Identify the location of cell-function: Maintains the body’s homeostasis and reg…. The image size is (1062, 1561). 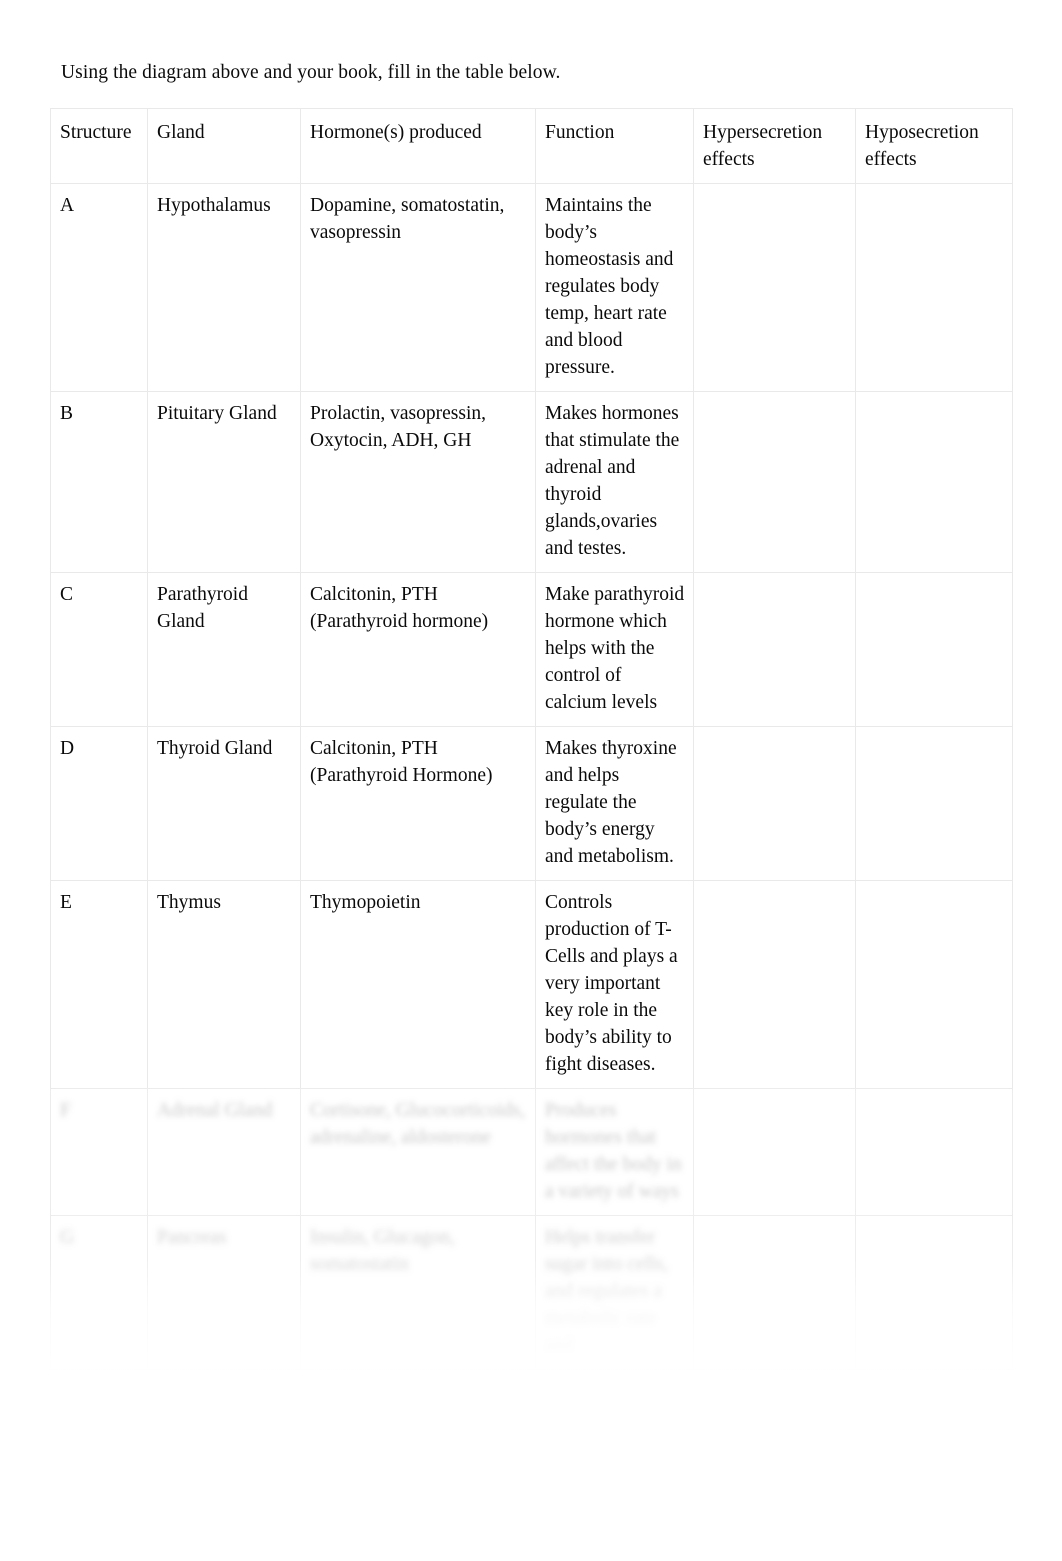
(614, 287).